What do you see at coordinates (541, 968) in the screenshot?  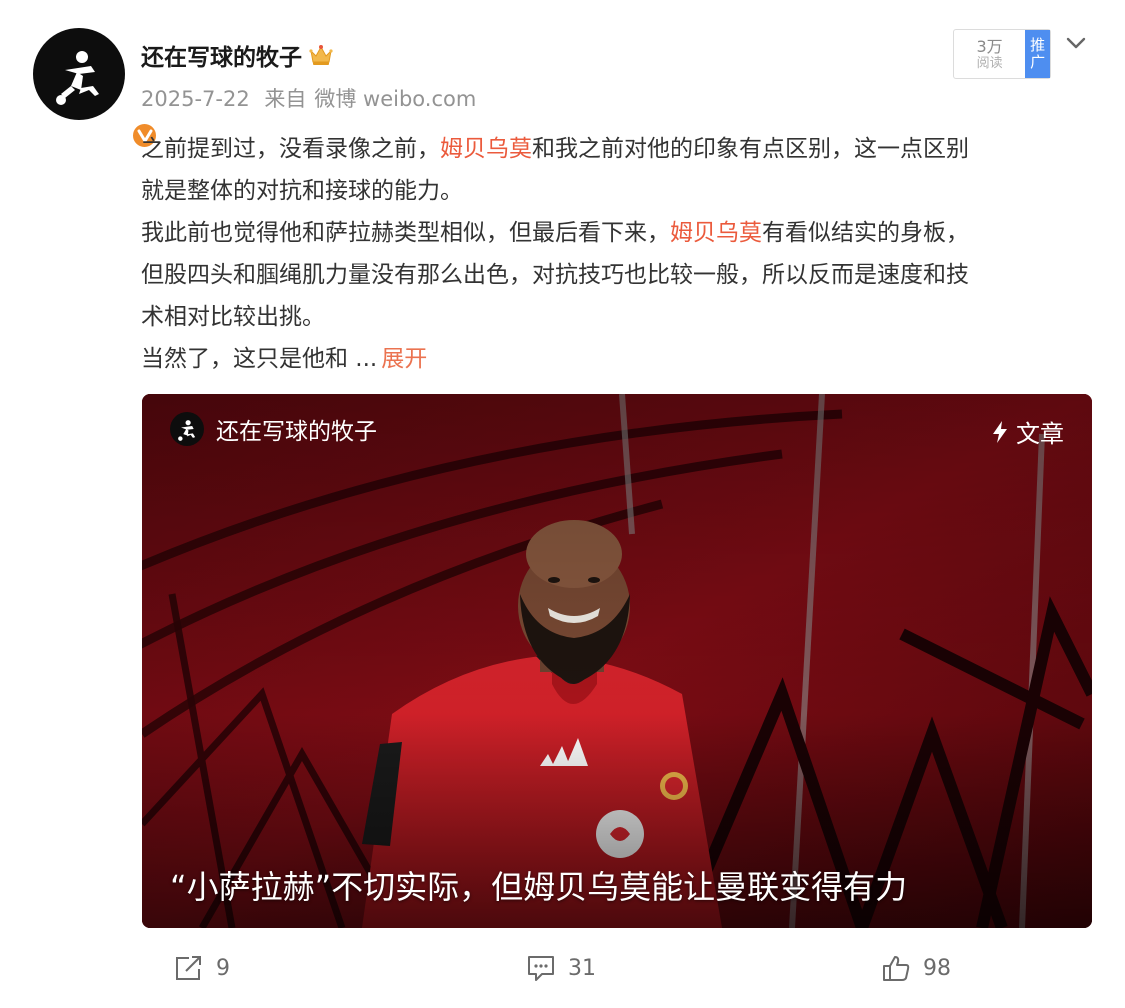 I see `comment-icon` at bounding box center [541, 968].